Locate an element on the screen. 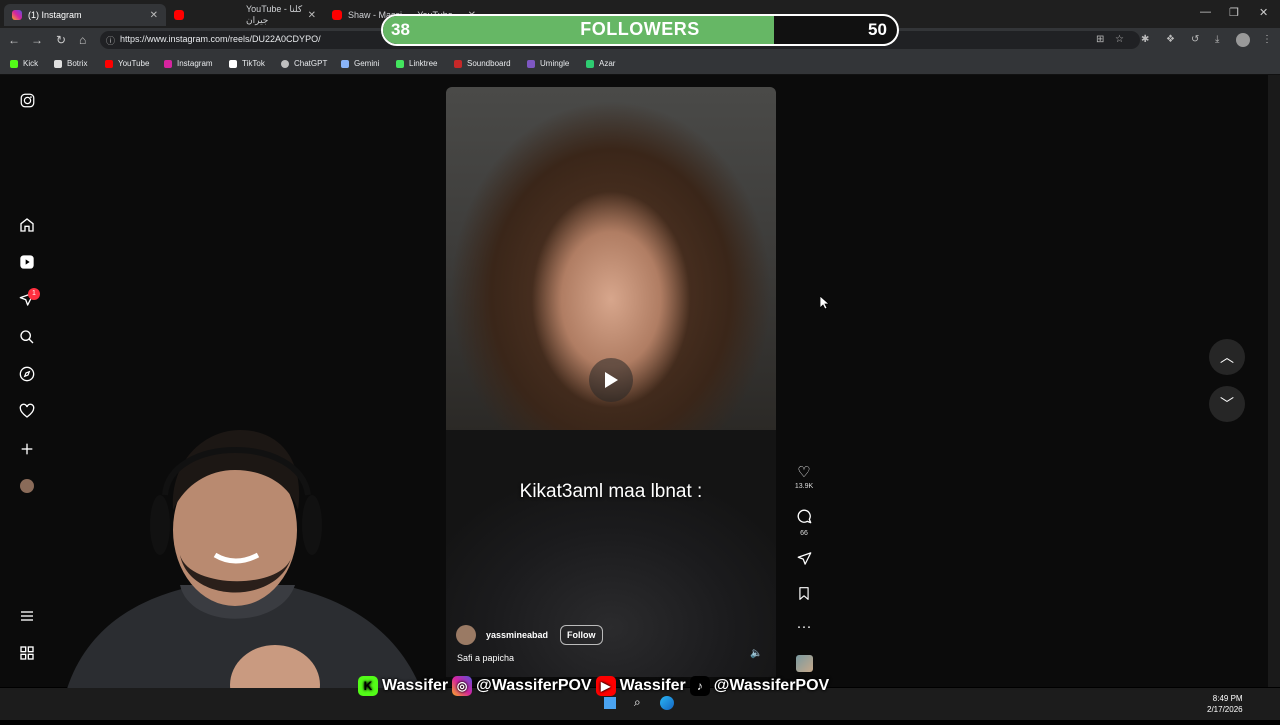  bookmark-instagram: Instagram is located at coordinates (188, 63).